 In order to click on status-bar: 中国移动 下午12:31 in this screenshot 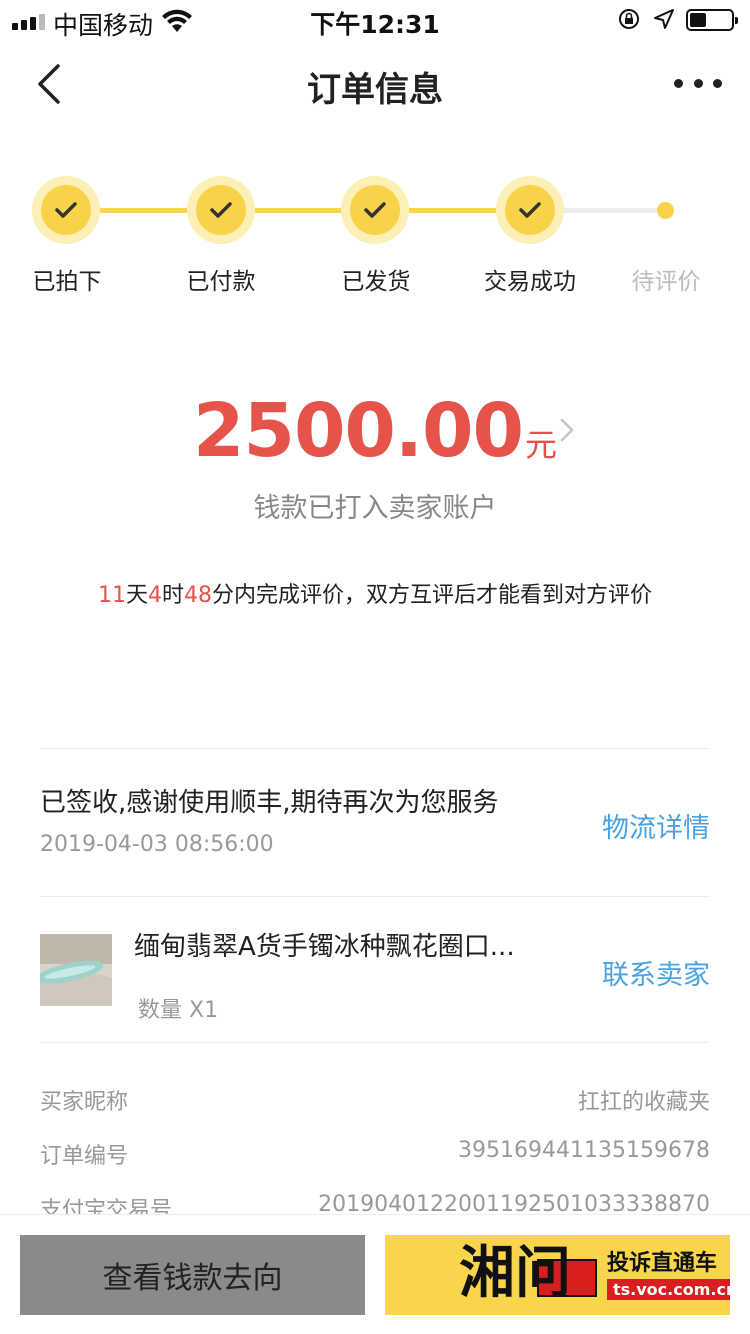, I will do `click(375, 20)`.